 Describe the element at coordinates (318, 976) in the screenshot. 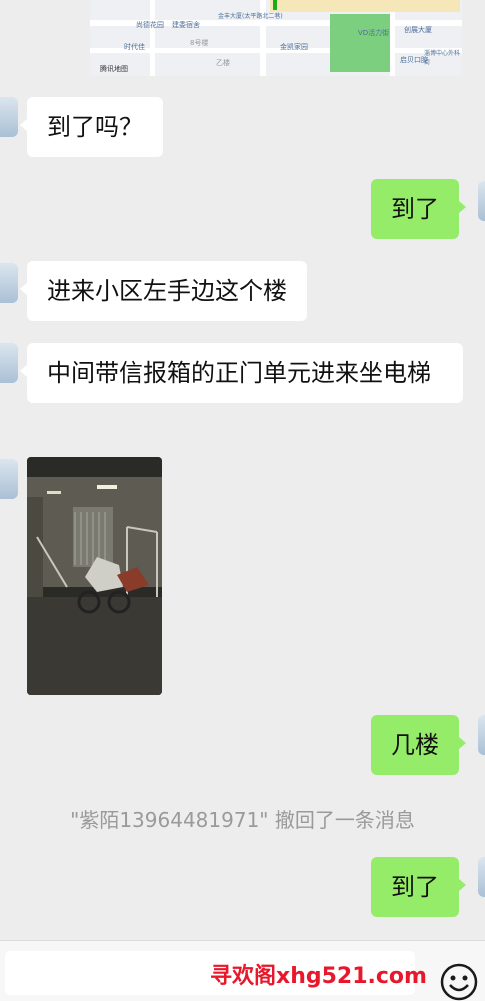

I see `watermark-text: 寻欢阁xhg521.com` at that location.